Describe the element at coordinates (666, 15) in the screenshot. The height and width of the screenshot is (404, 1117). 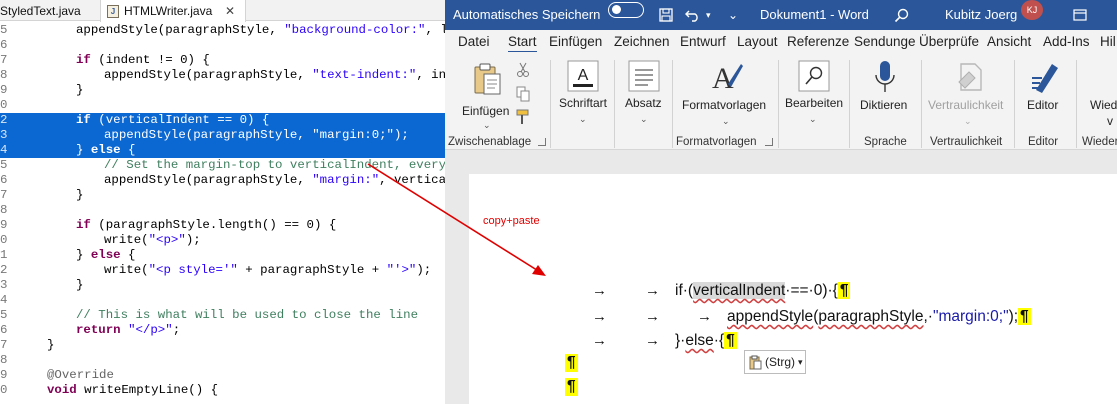
I see `save-icon` at that location.